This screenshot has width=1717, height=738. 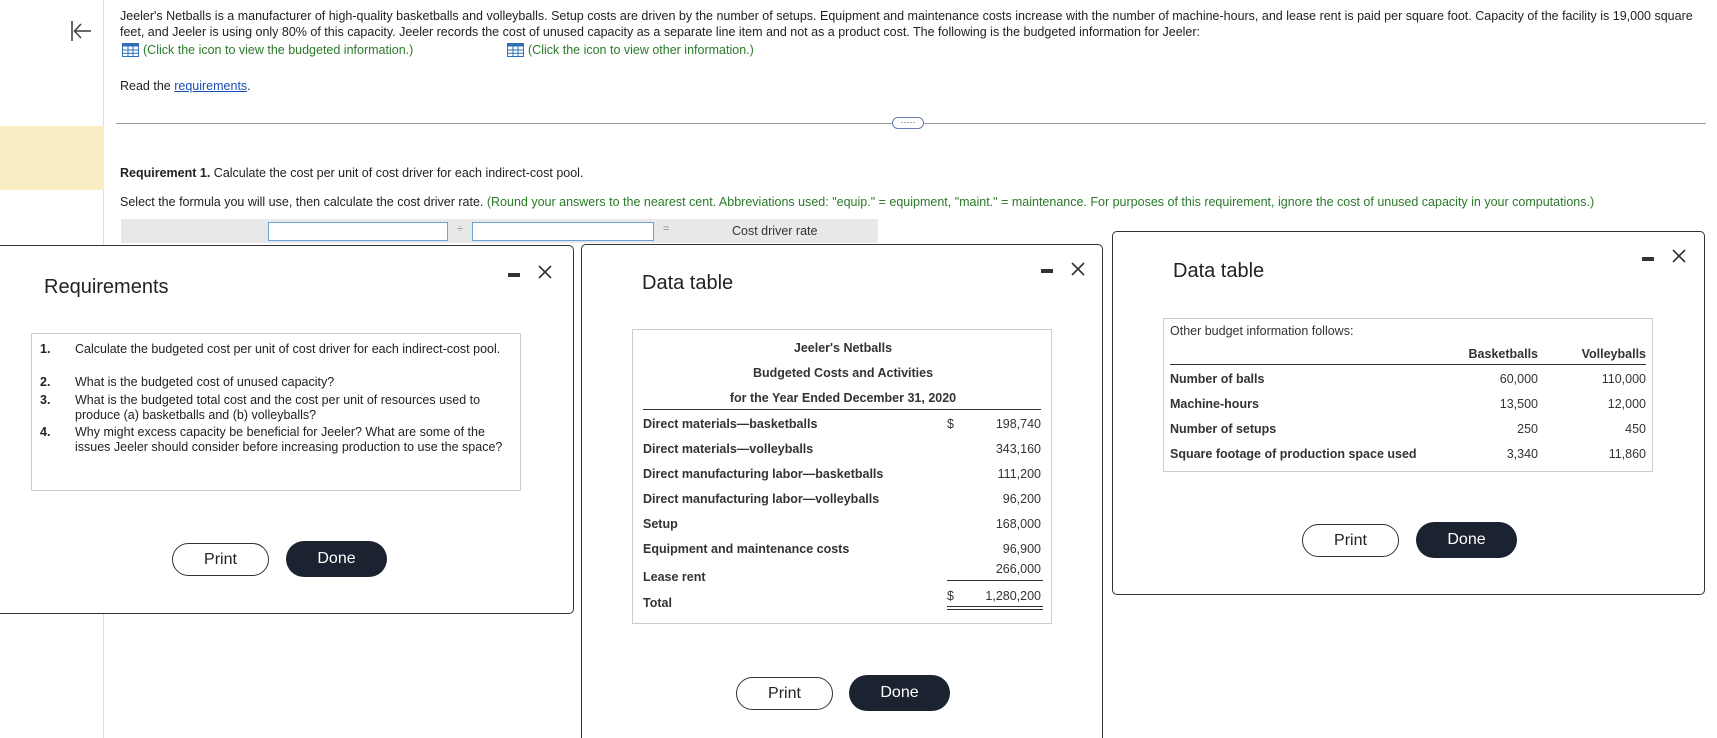 I want to click on row-label: Direct manufacturing labor—basketballs, so click(x=763, y=474).